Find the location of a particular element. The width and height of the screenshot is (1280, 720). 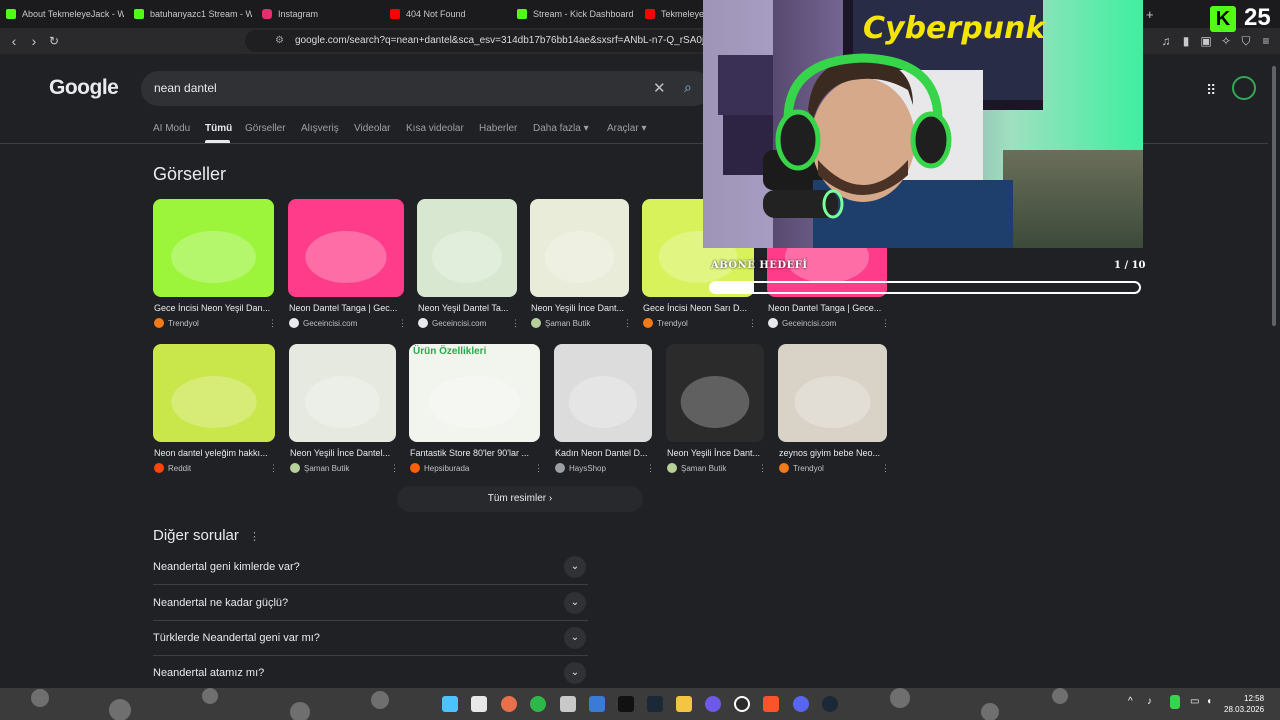

xbox-icon is located at coordinates (538, 704).